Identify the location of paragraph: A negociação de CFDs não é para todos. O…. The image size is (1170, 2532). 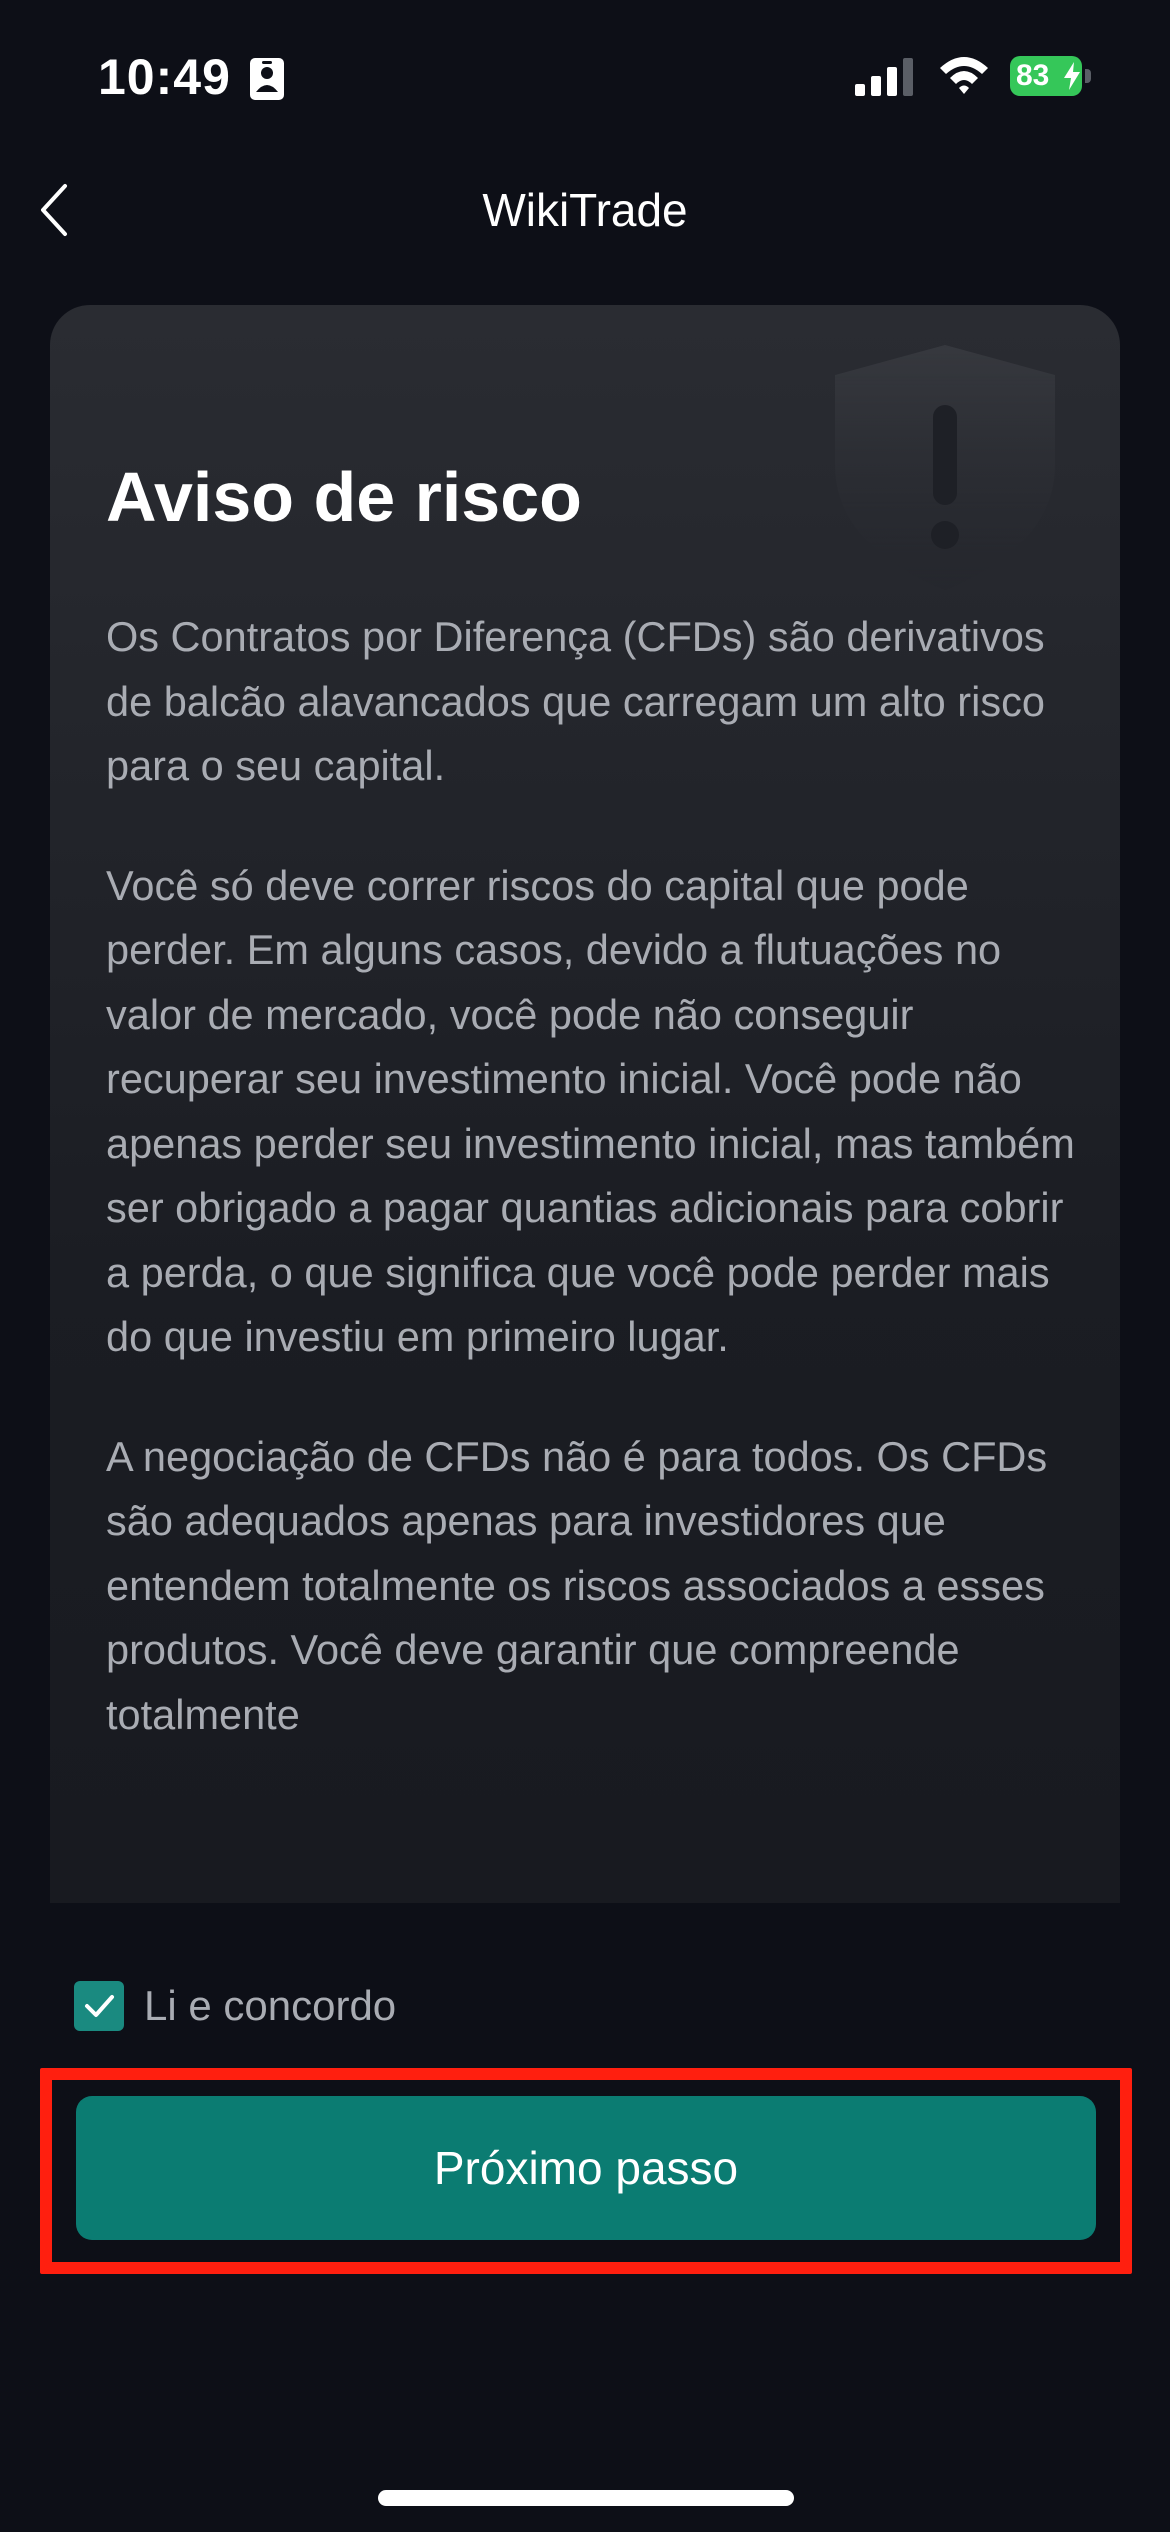
(577, 1585).